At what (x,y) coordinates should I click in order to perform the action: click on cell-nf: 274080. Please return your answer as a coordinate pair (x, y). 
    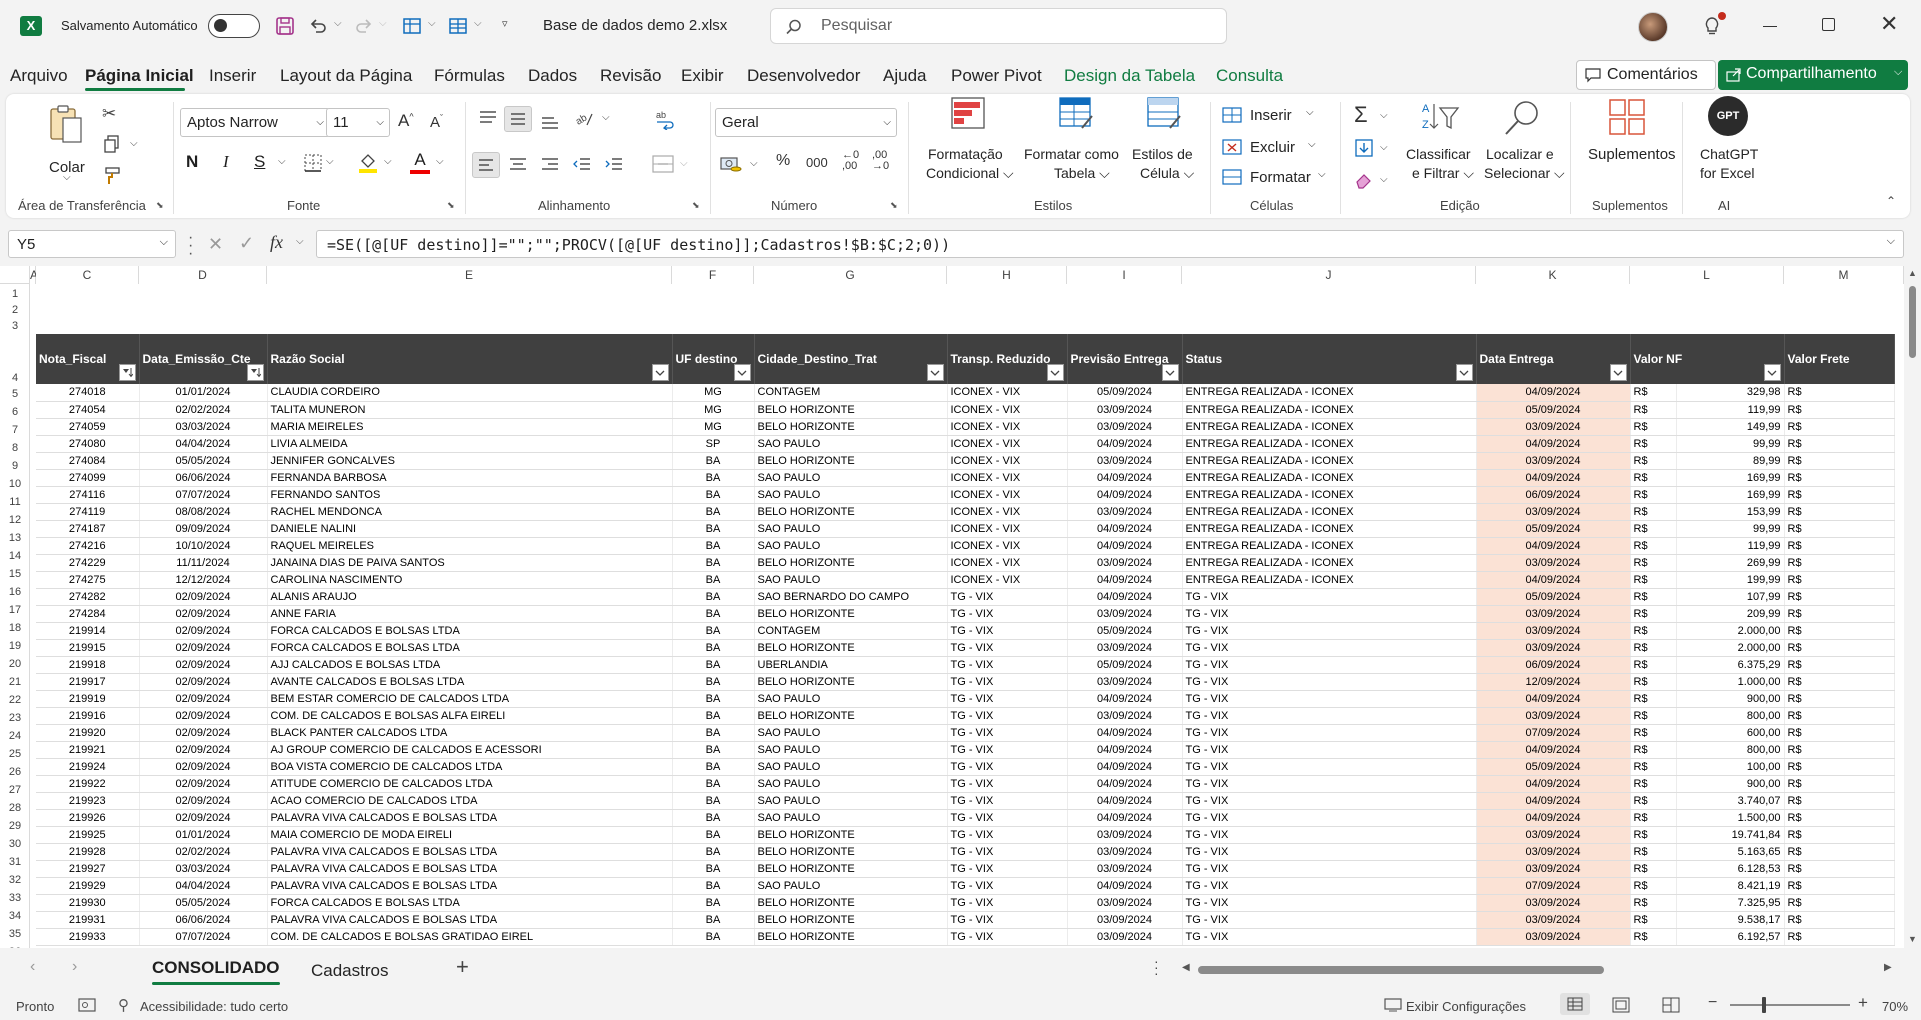
    Looking at the image, I should click on (88, 444).